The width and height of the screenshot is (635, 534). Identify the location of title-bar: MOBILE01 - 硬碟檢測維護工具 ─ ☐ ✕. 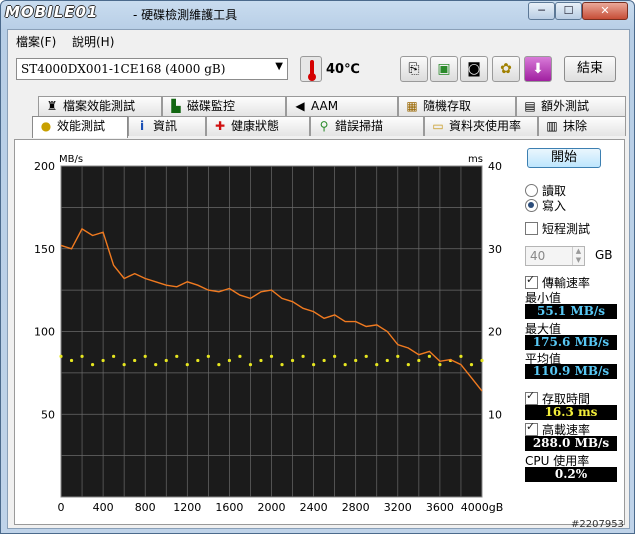
(317, 14).